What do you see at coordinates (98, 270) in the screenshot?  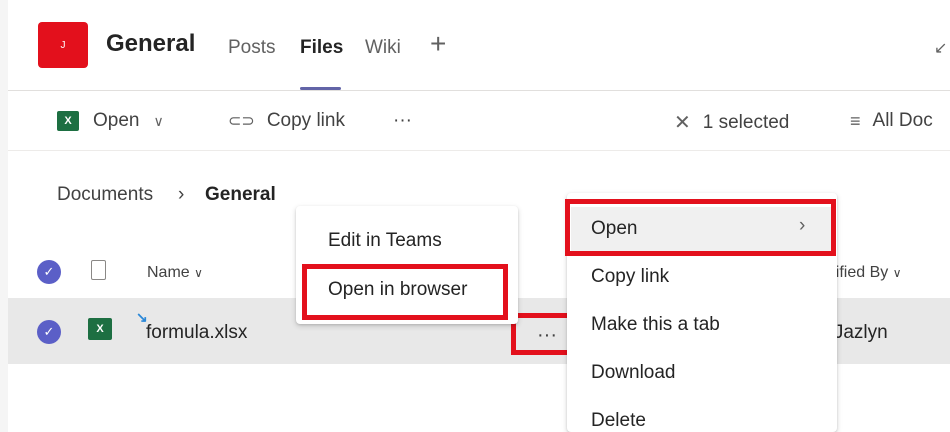 I see `file-type-icon` at bounding box center [98, 270].